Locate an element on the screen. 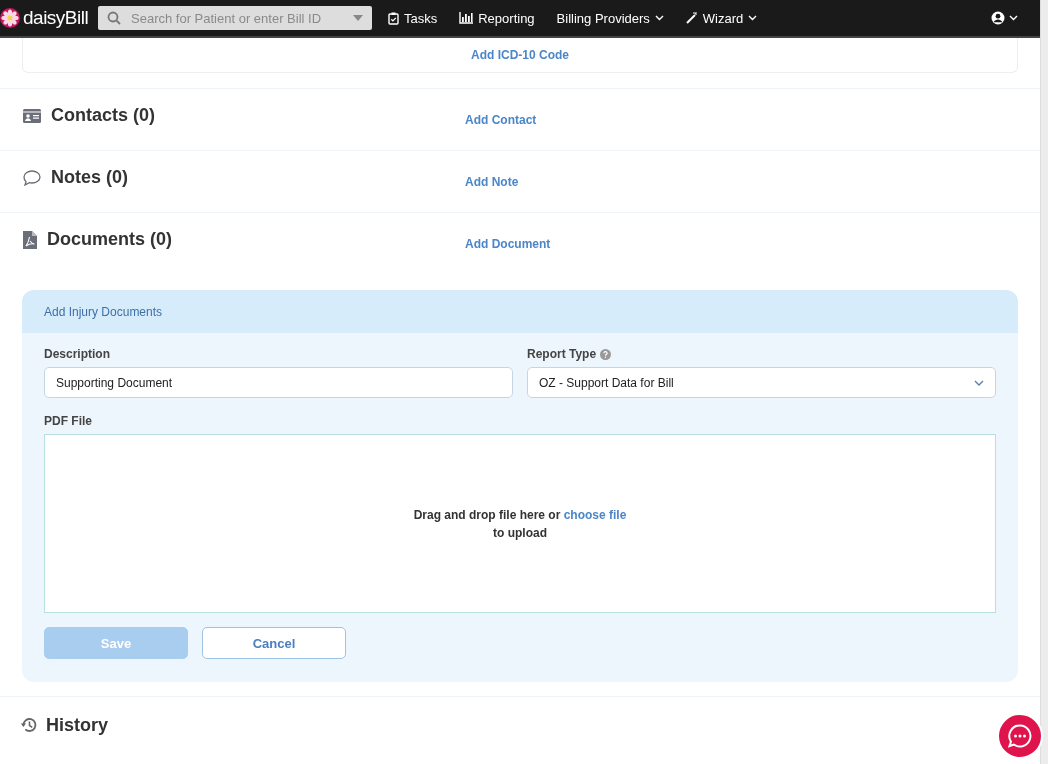 The width and height of the screenshot is (1048, 764). field-label: Report Type is located at coordinates (562, 354).